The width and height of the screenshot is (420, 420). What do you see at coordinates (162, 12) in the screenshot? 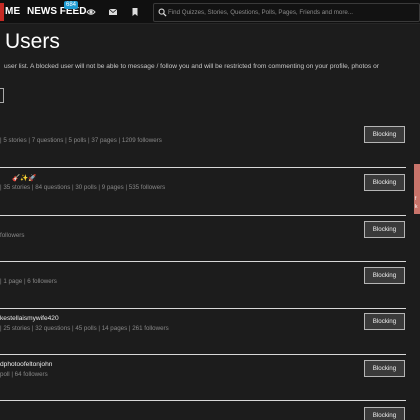
I see `search-icon` at bounding box center [162, 12].